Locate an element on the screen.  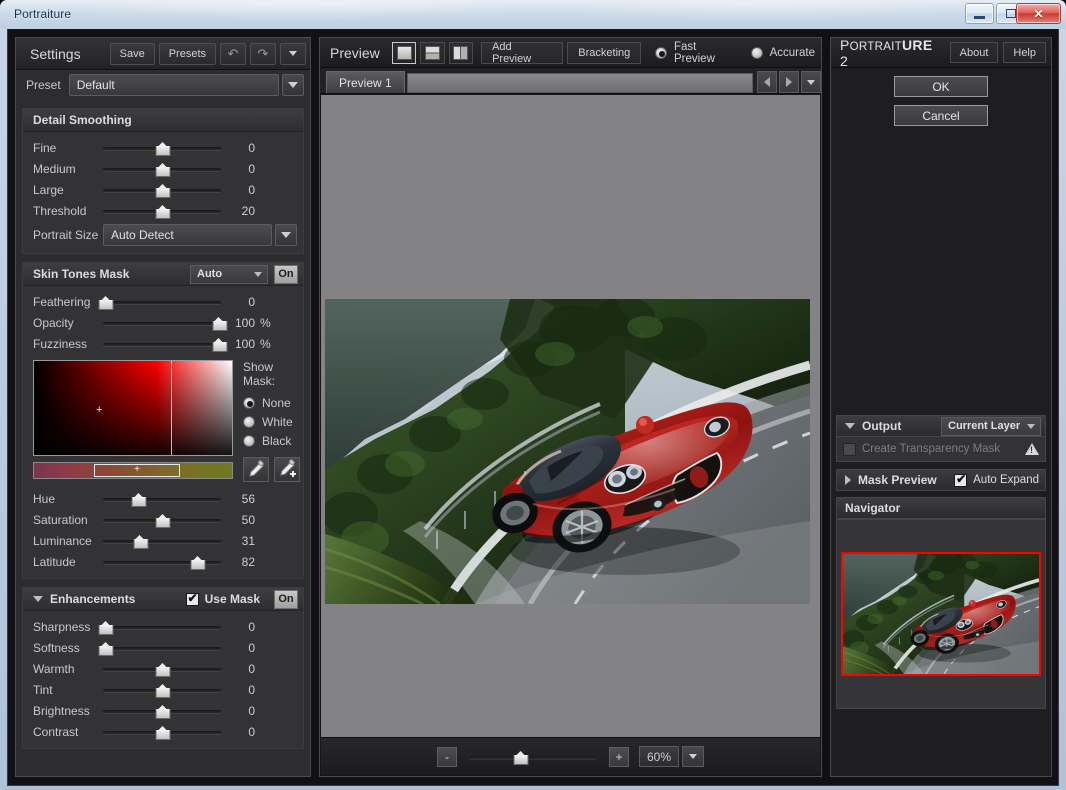
show-mask-option-black: Black is located at coordinates (274, 440).